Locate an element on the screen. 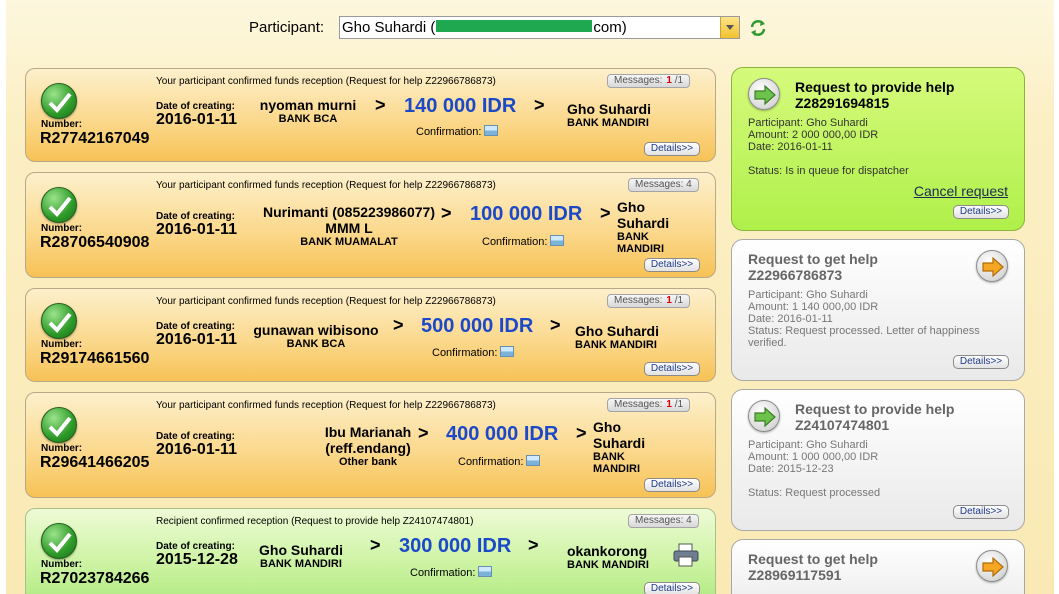  sender-bank: BANK BCA is located at coordinates (316, 344).